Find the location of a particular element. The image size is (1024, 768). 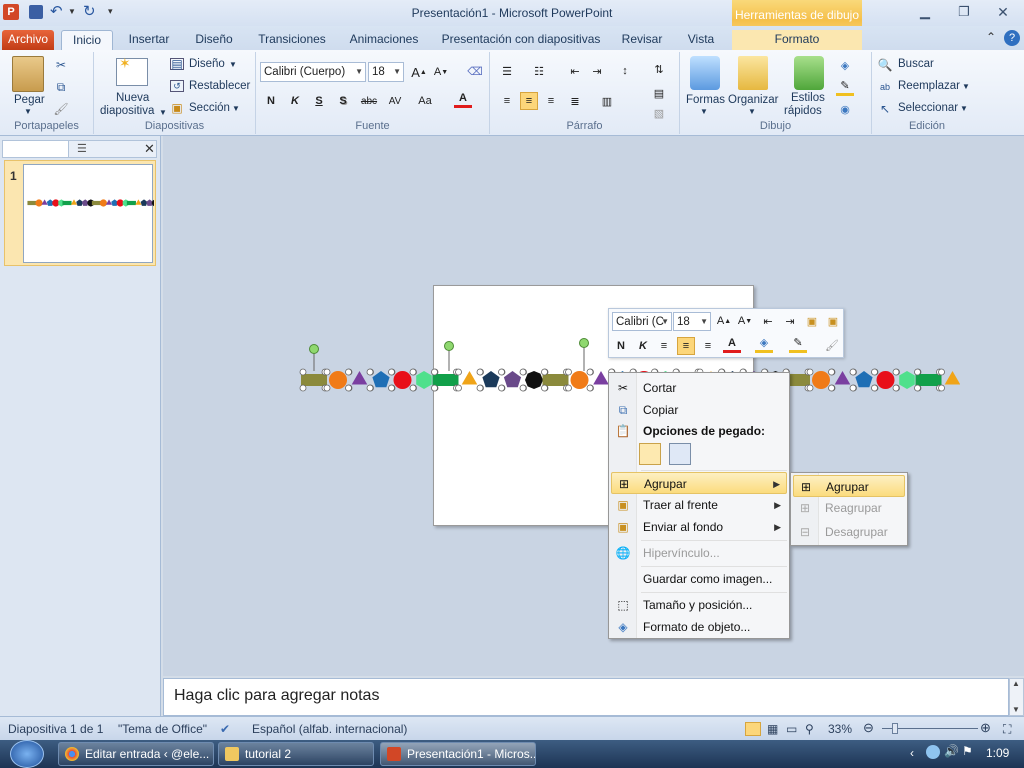

quick-styles-label-2: rápidos is located at coordinates (803, 111).